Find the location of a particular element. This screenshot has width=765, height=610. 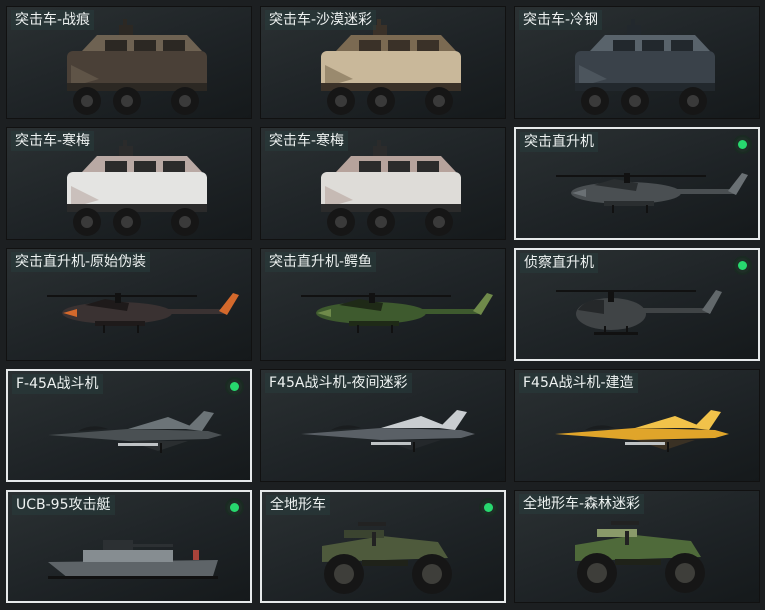

card-label: 突击直升机-原始伪装 is located at coordinates (81, 262).